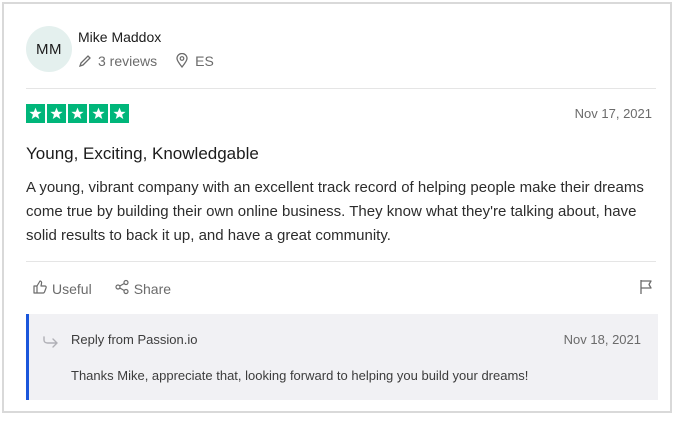  What do you see at coordinates (142, 154) in the screenshot?
I see `review-title: Young, Exciting, Knowledgable` at bounding box center [142, 154].